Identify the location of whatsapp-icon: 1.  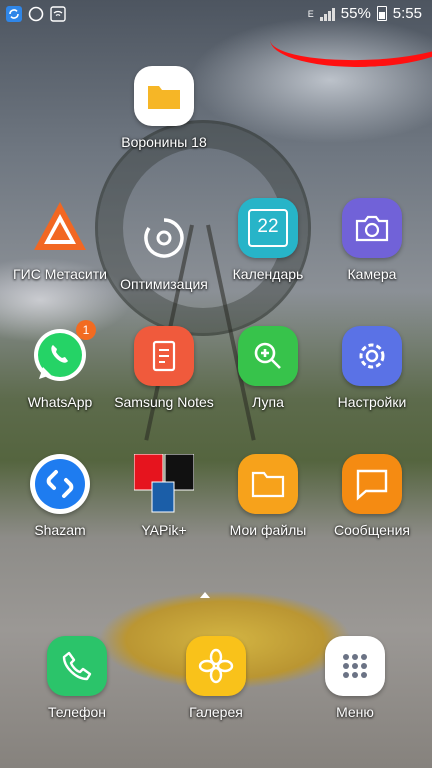
(63, 353).